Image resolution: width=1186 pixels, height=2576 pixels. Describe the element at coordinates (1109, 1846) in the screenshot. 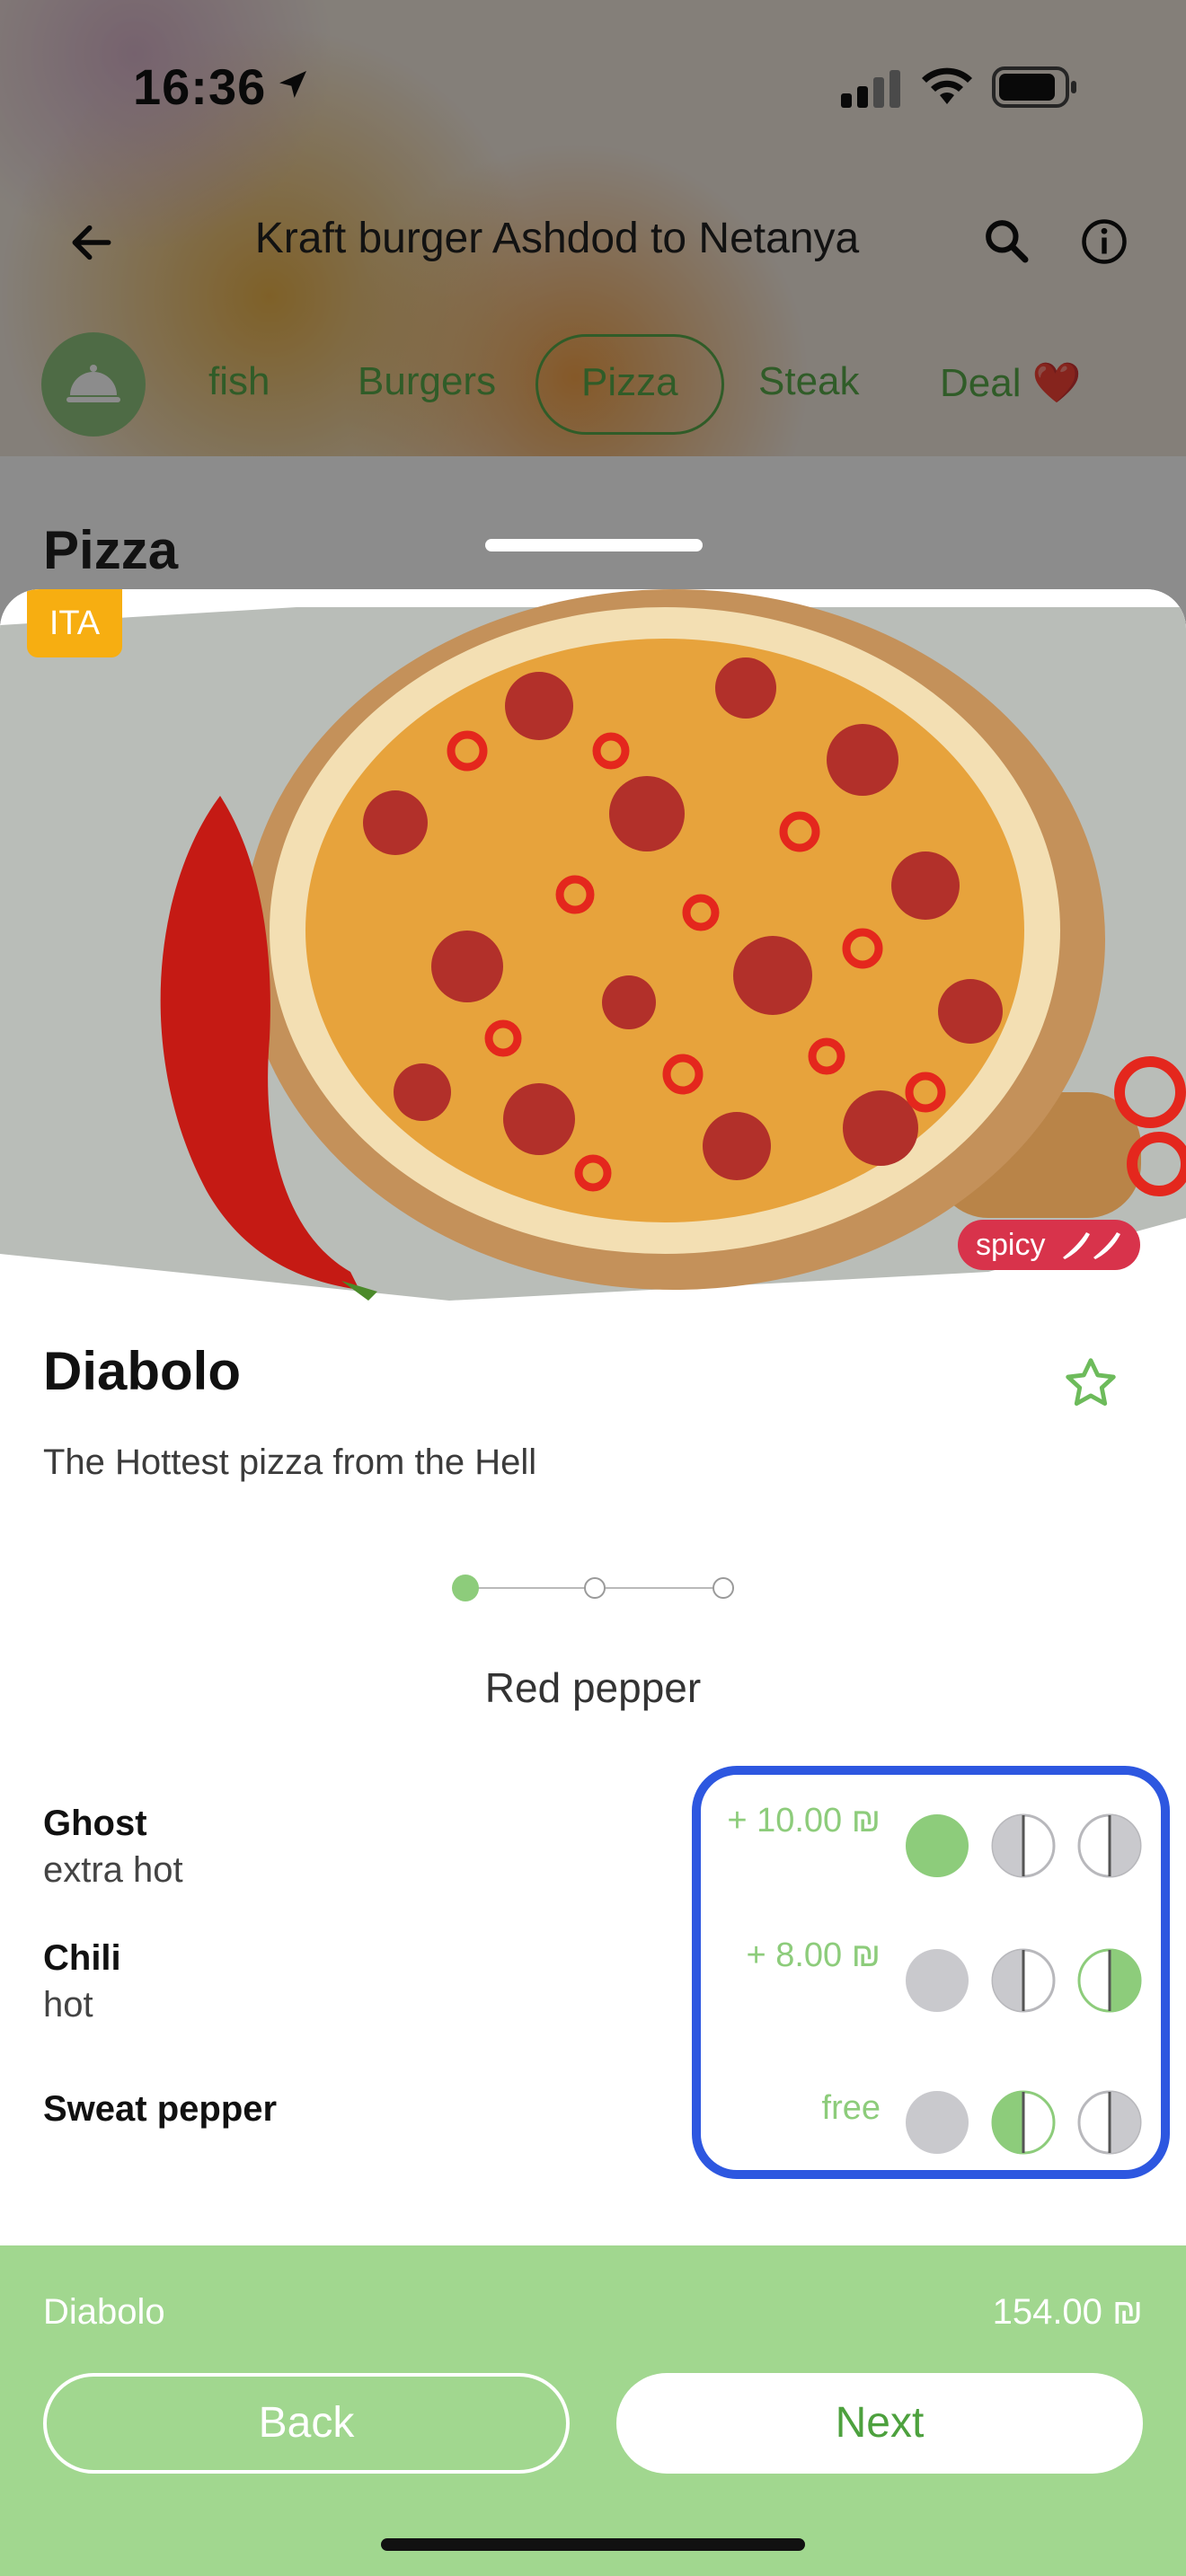

I see `ghost-right-half-toggle` at that location.